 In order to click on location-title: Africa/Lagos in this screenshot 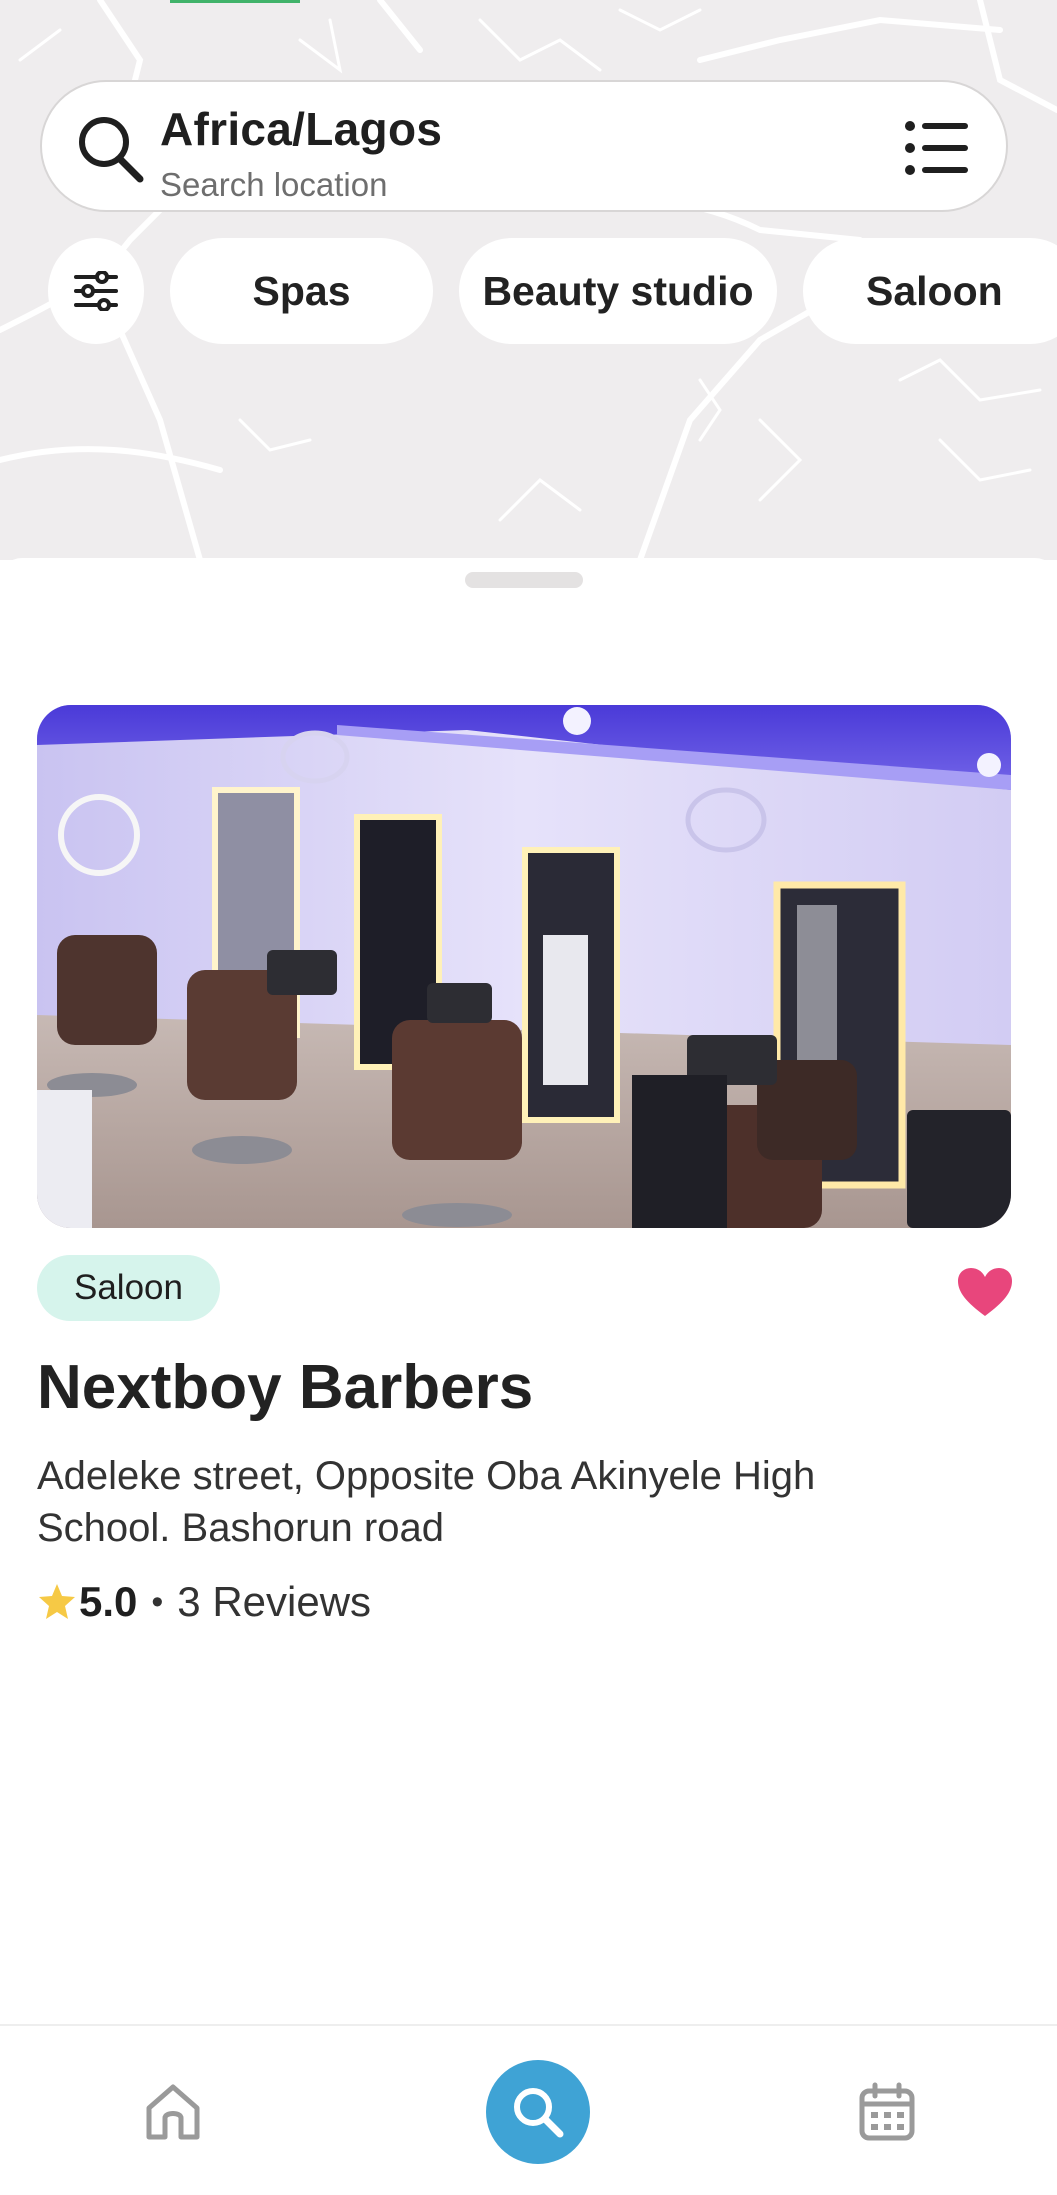, I will do `click(301, 129)`.